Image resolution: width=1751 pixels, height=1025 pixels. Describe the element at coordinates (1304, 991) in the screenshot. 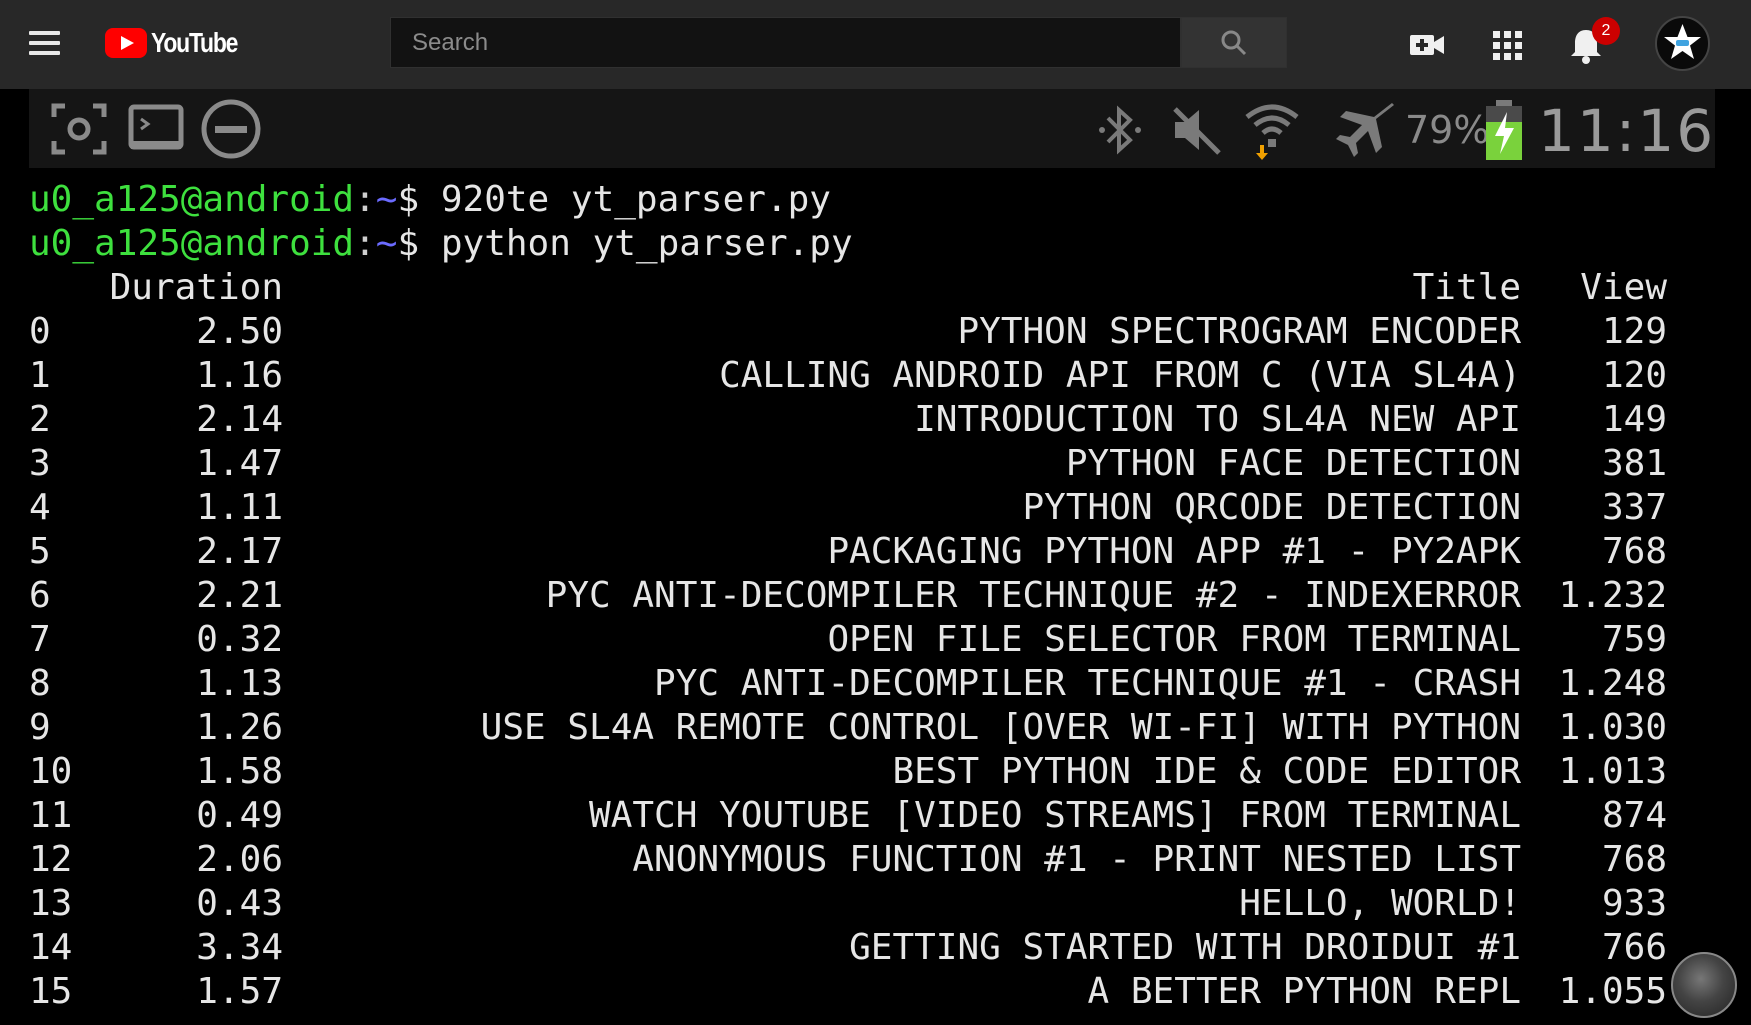

I see `row-title: A BETTER PYTHON REPL` at that location.